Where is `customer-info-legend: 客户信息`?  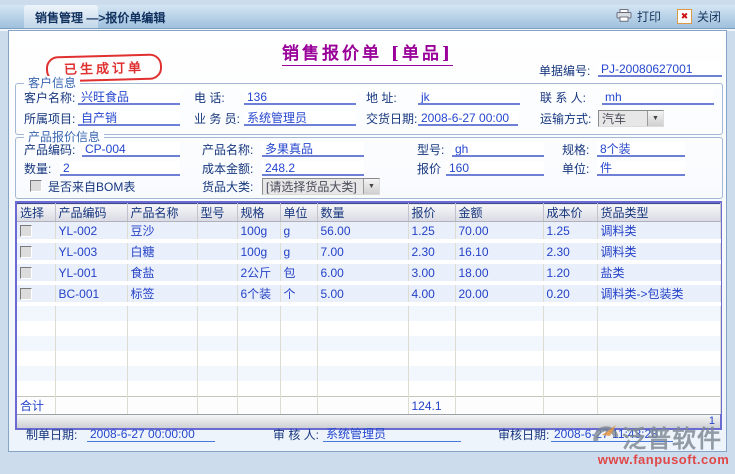
customer-info-legend: 客户信息 is located at coordinates (52, 83).